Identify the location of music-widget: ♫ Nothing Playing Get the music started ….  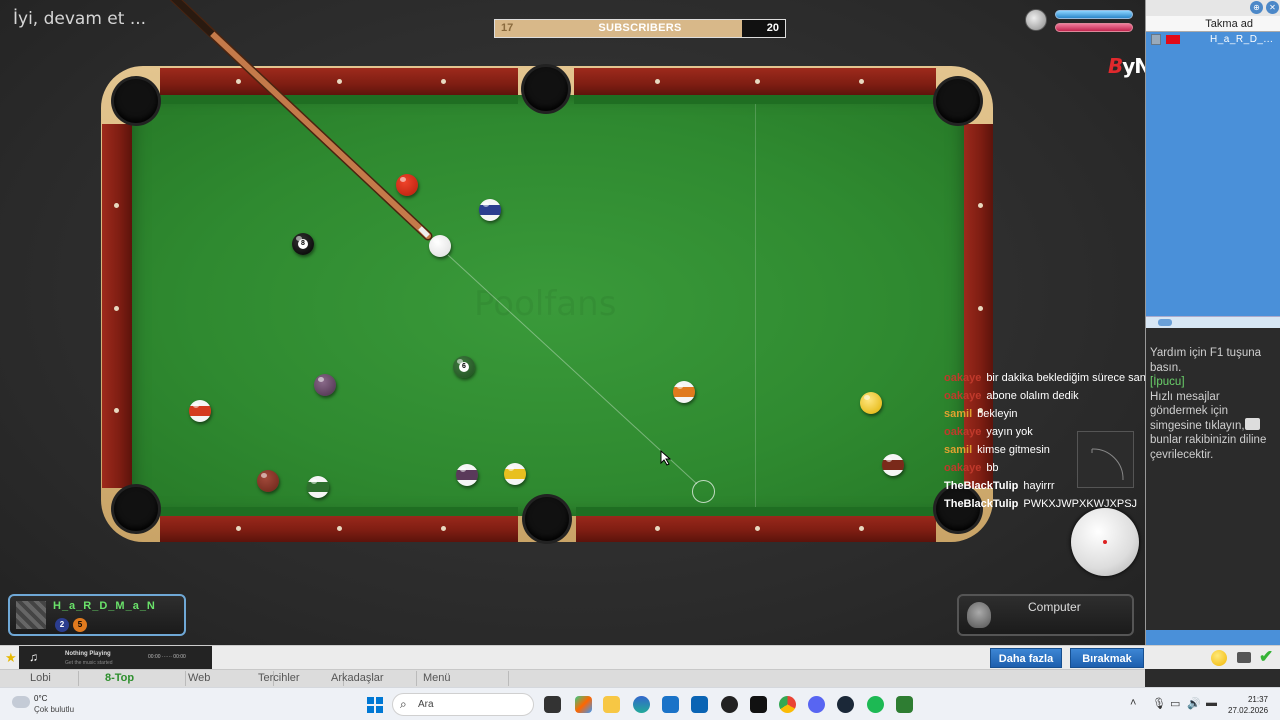
(115, 658).